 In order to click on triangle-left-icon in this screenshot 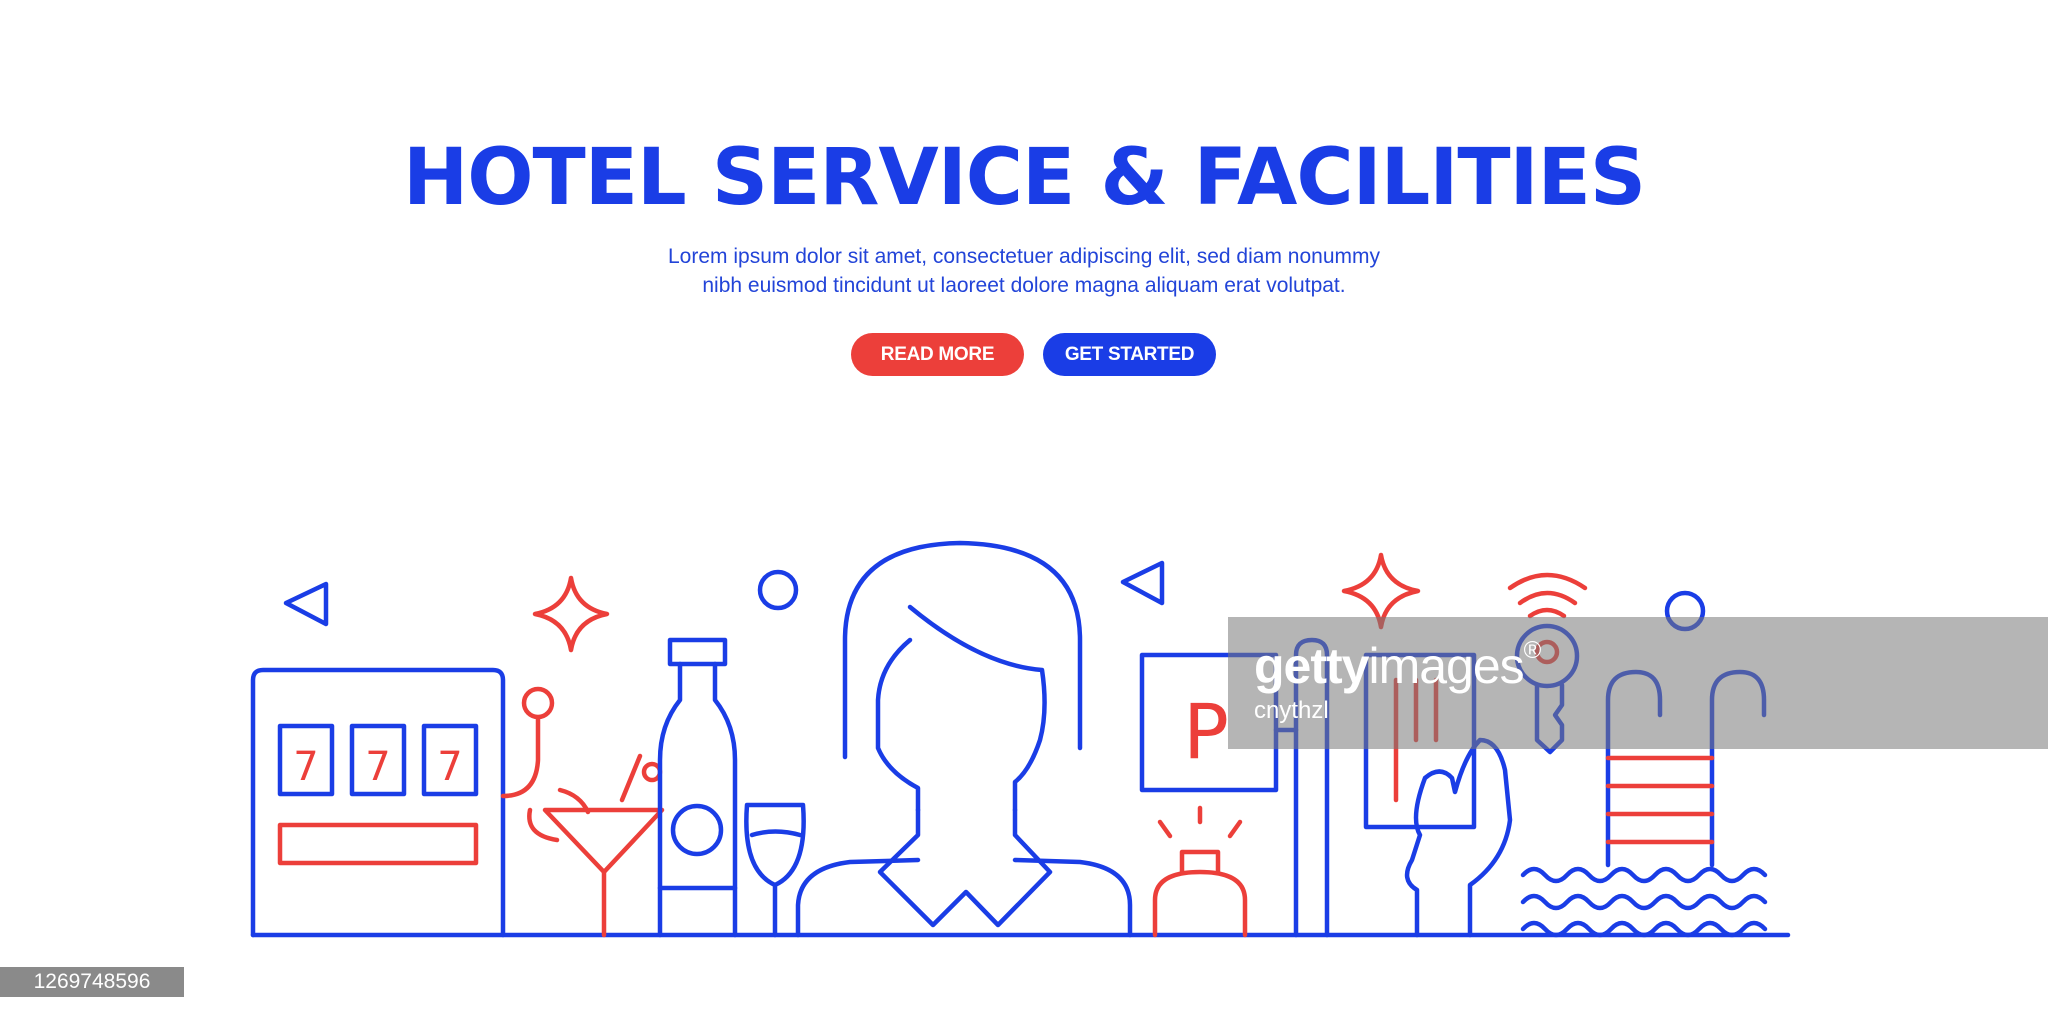, I will do `click(306, 604)`.